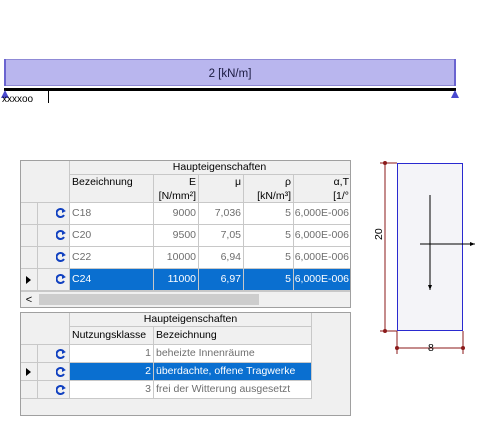  I want to click on table-cell-mu: 6,94, so click(221, 258).